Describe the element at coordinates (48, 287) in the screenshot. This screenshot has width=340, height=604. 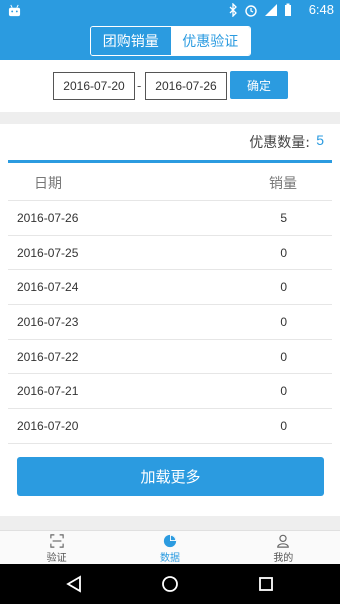
I see `row-date: 2016-07-24` at that location.